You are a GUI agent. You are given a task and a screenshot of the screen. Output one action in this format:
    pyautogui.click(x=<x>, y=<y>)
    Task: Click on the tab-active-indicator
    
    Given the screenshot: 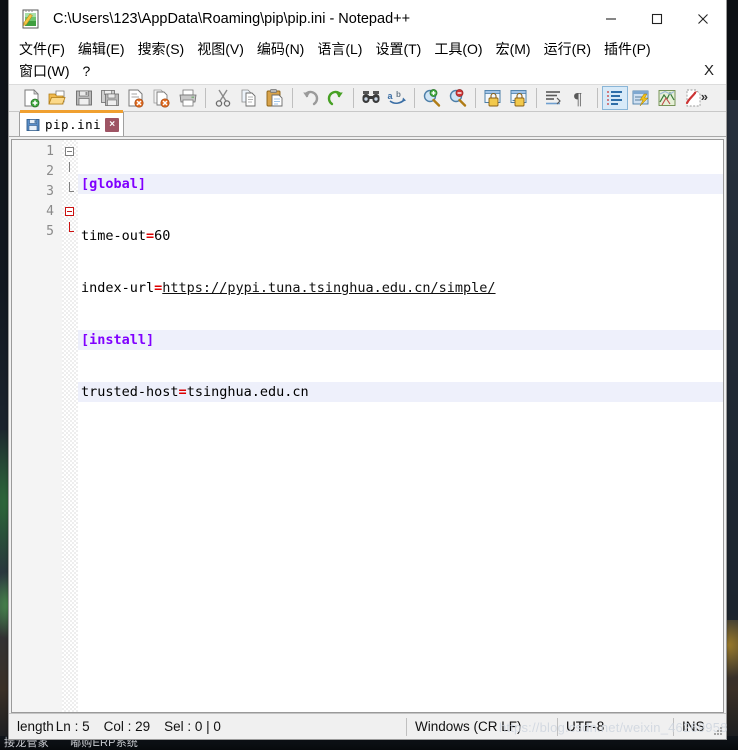 What is the action you would take?
    pyautogui.click(x=72, y=111)
    